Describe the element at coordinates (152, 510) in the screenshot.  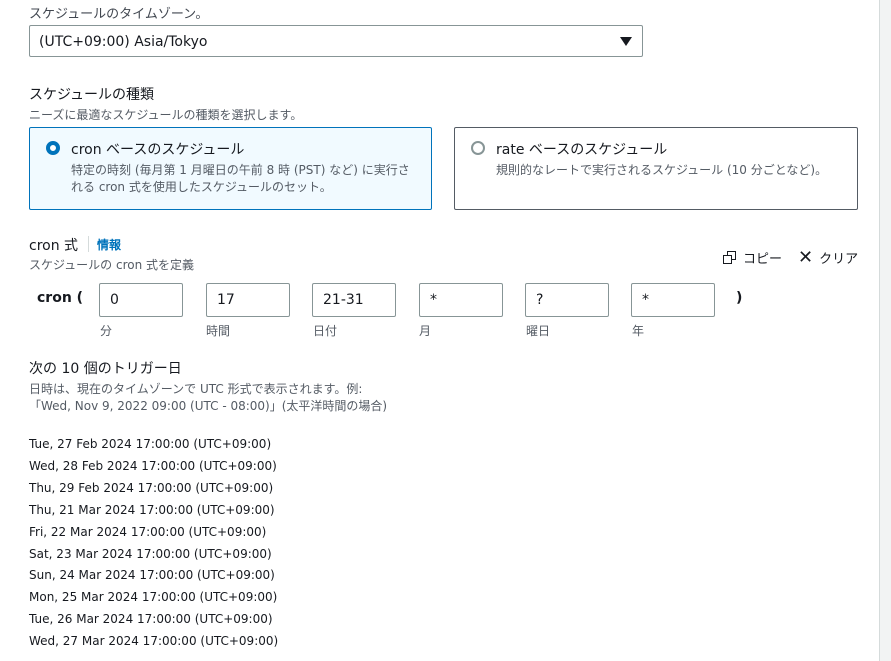
I see `trigger-date: Thu, 21 Mar 2024 17:00:00 (UTC+09:00)` at that location.